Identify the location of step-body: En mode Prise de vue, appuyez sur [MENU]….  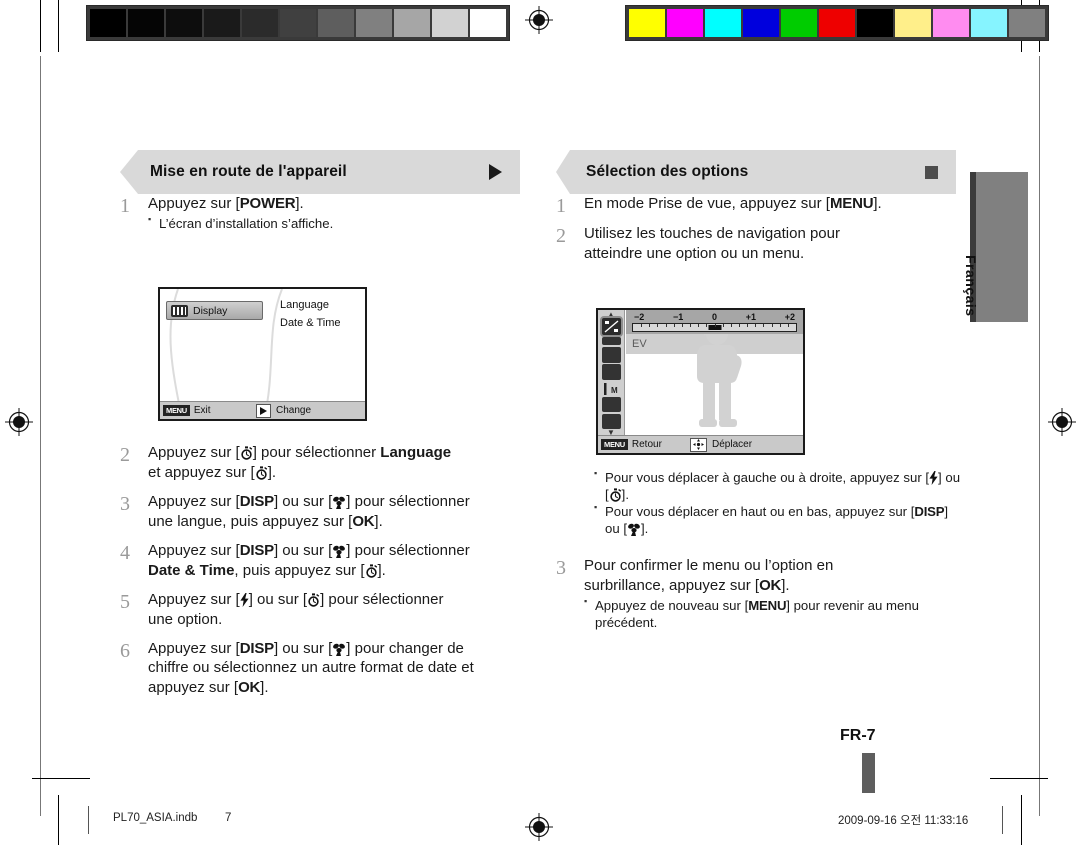
(770, 206).